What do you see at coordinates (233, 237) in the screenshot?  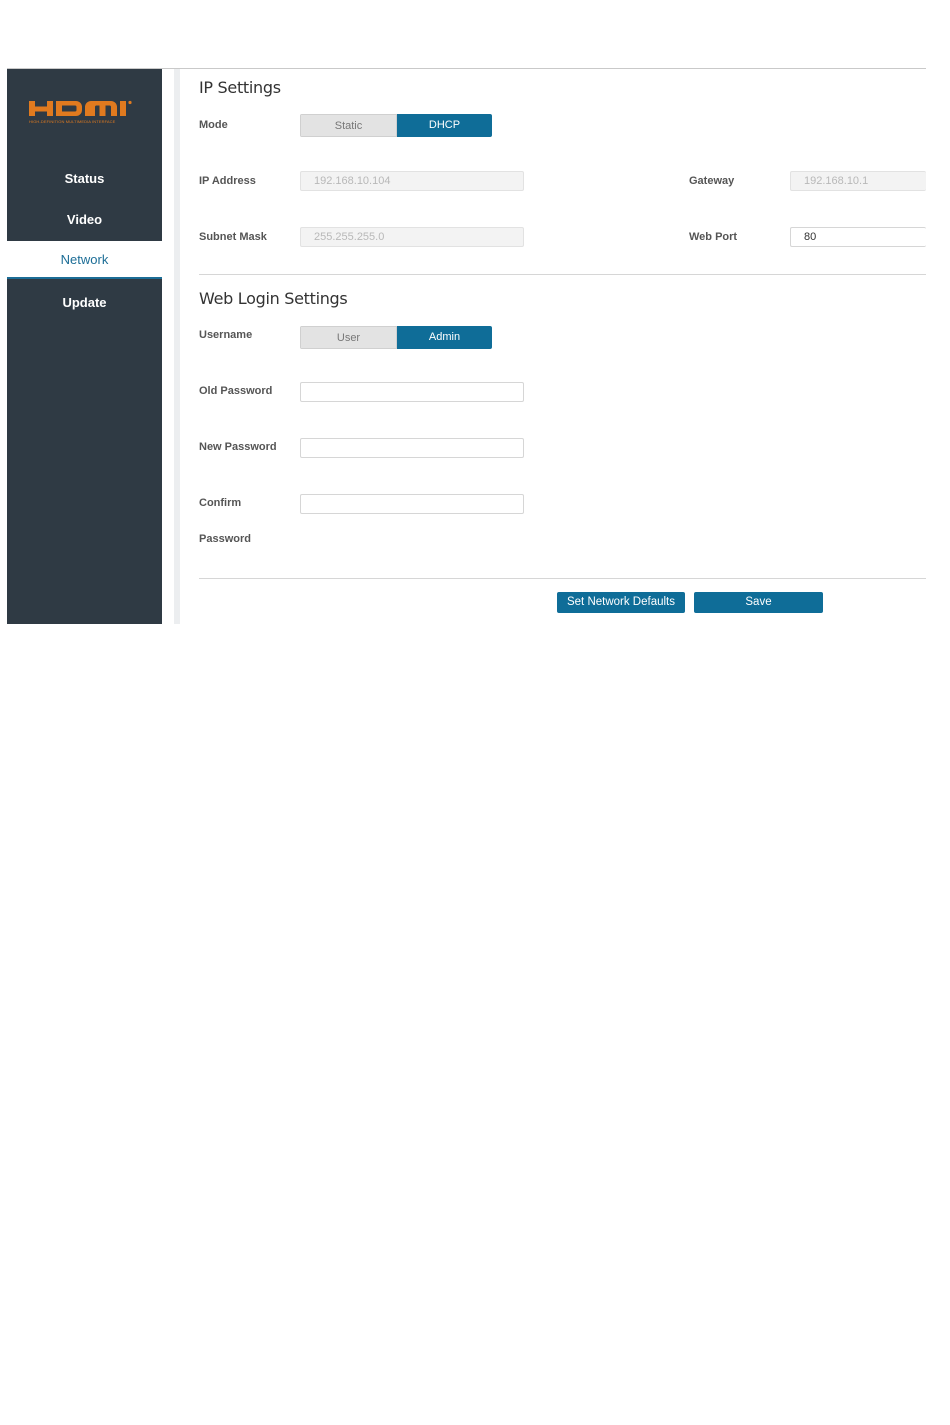 I see `subnet-mask-label: Subnet Mask` at bounding box center [233, 237].